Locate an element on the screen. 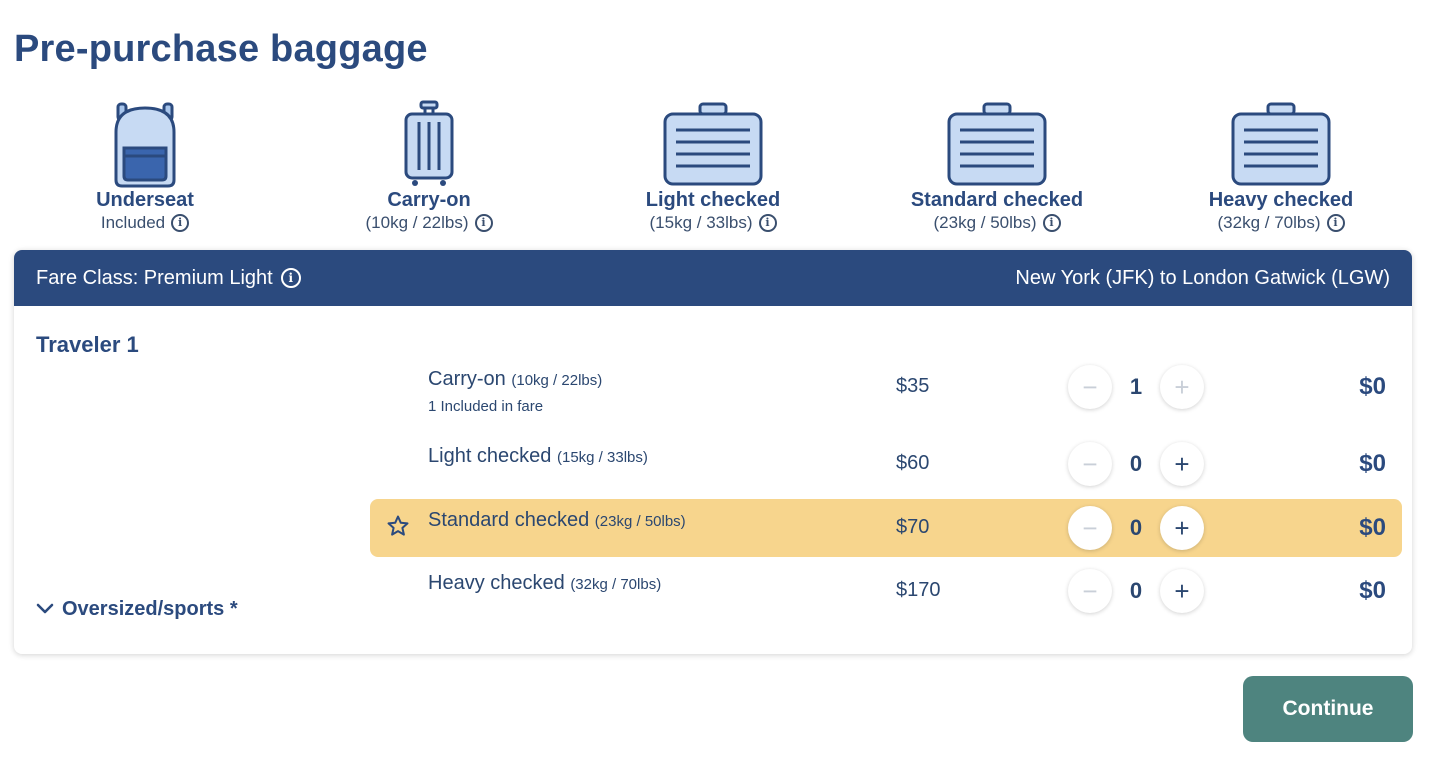 The image size is (1432, 760). quantity-stepper: − 1 + is located at coordinates (1136, 387).